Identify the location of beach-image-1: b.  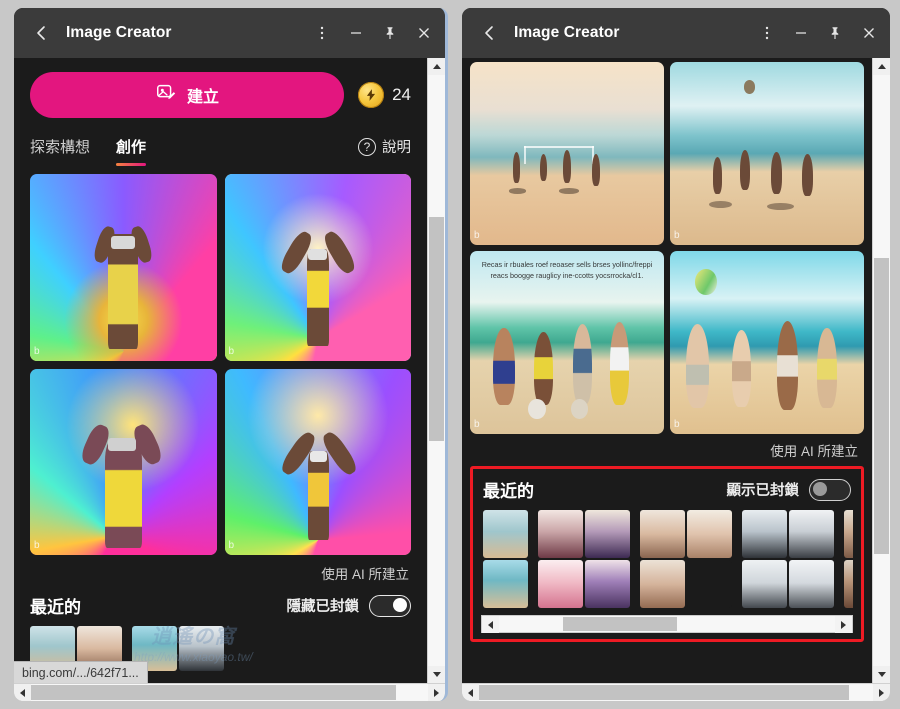
(567, 154).